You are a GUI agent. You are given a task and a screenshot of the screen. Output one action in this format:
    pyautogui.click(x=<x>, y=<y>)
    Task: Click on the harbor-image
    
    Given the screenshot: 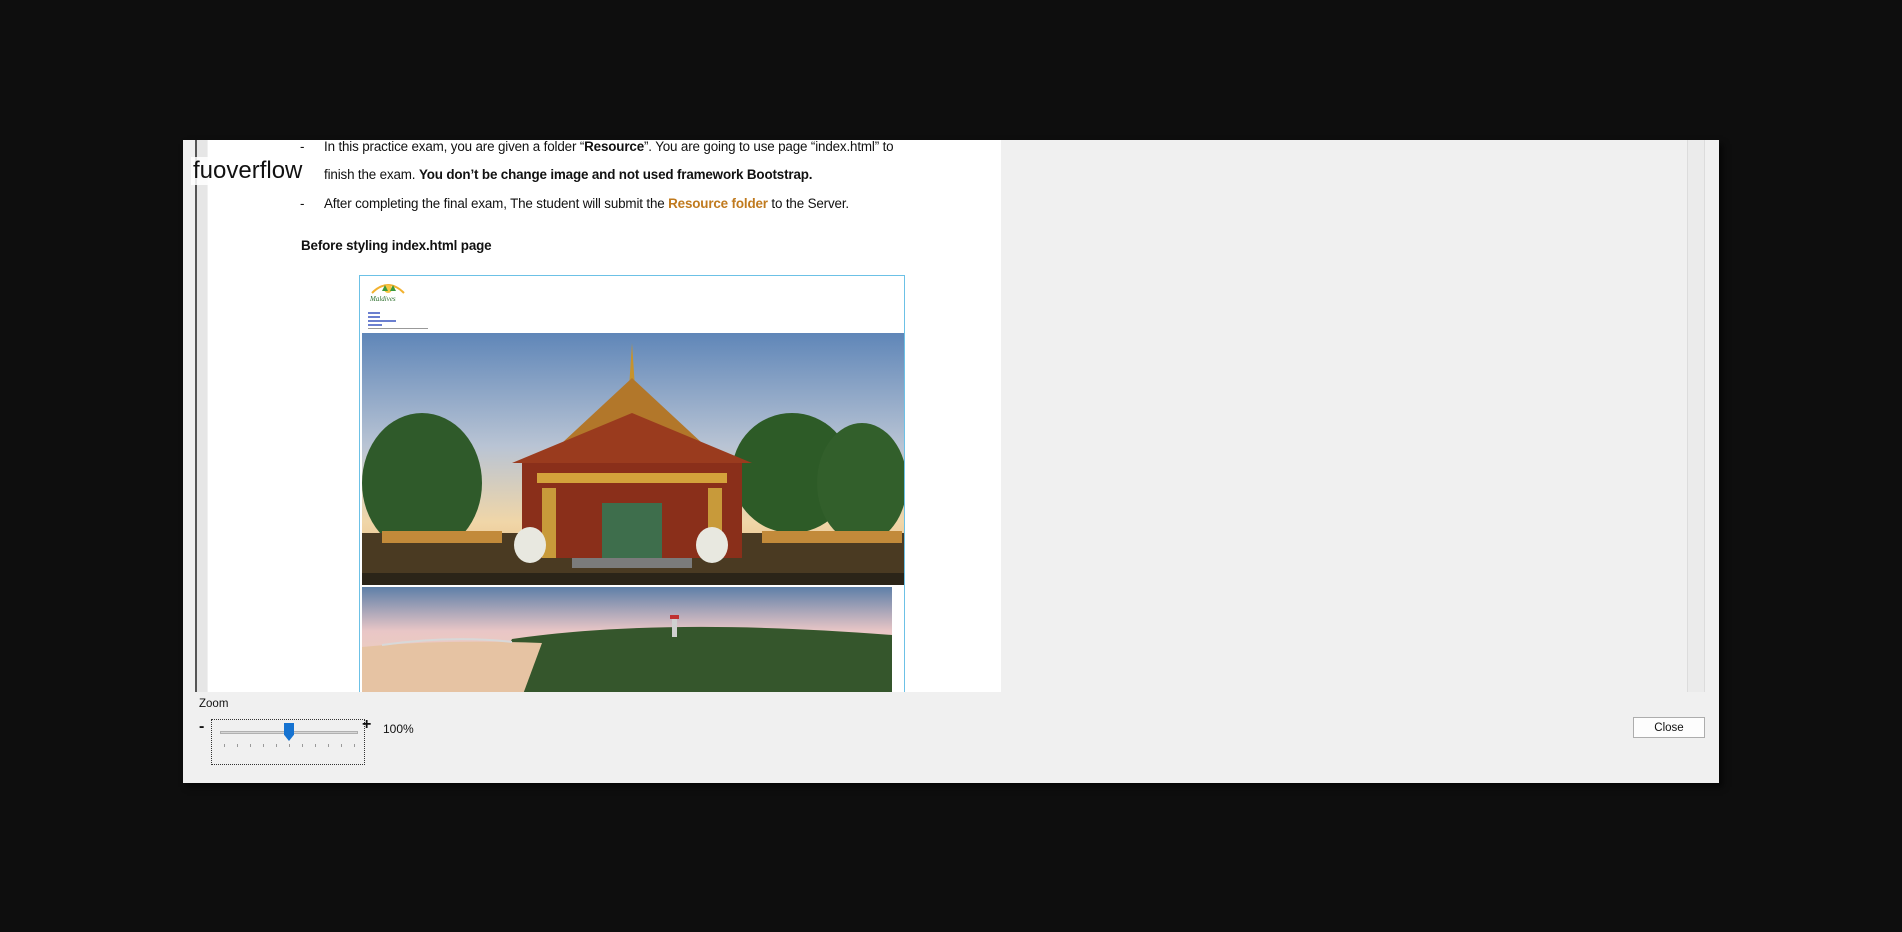 What is the action you would take?
    pyautogui.click(x=627, y=639)
    